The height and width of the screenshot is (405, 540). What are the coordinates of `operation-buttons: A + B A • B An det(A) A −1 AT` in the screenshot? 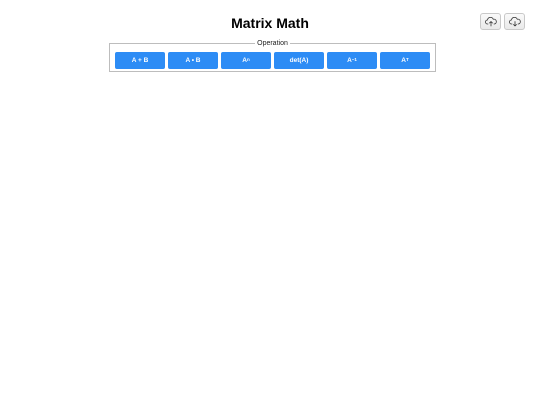 It's located at (272, 60).